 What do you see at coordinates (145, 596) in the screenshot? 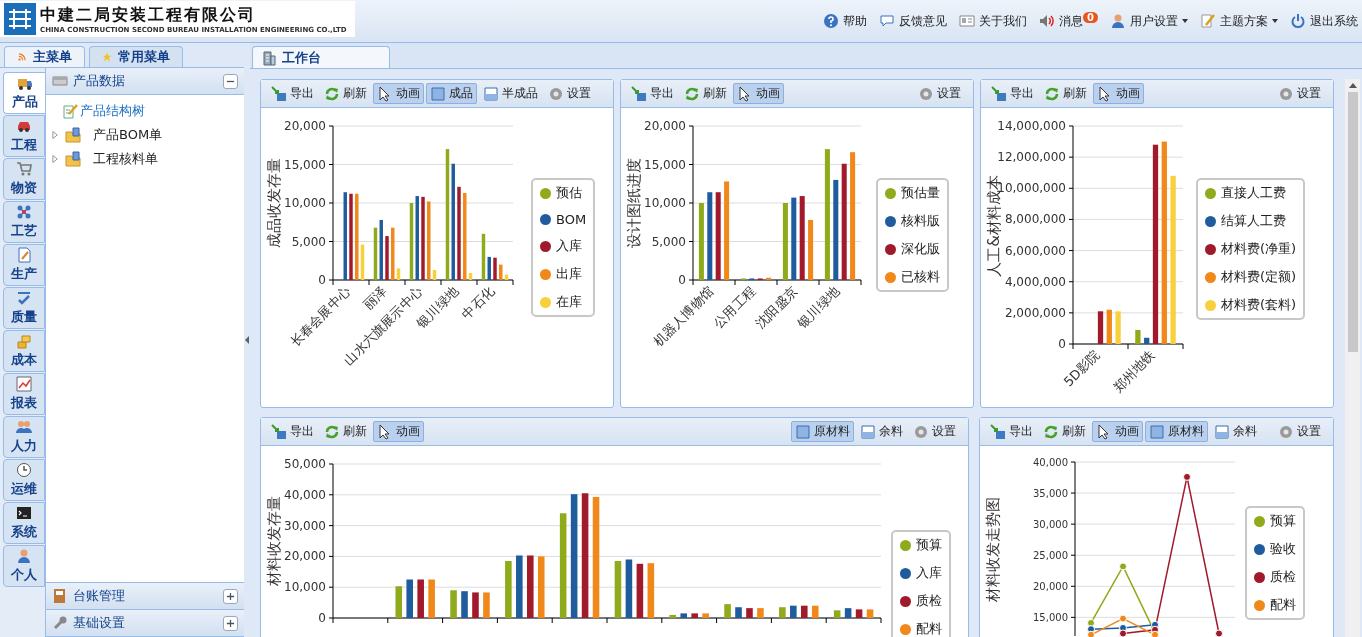
I see `accordion-header: 台账管理` at bounding box center [145, 596].